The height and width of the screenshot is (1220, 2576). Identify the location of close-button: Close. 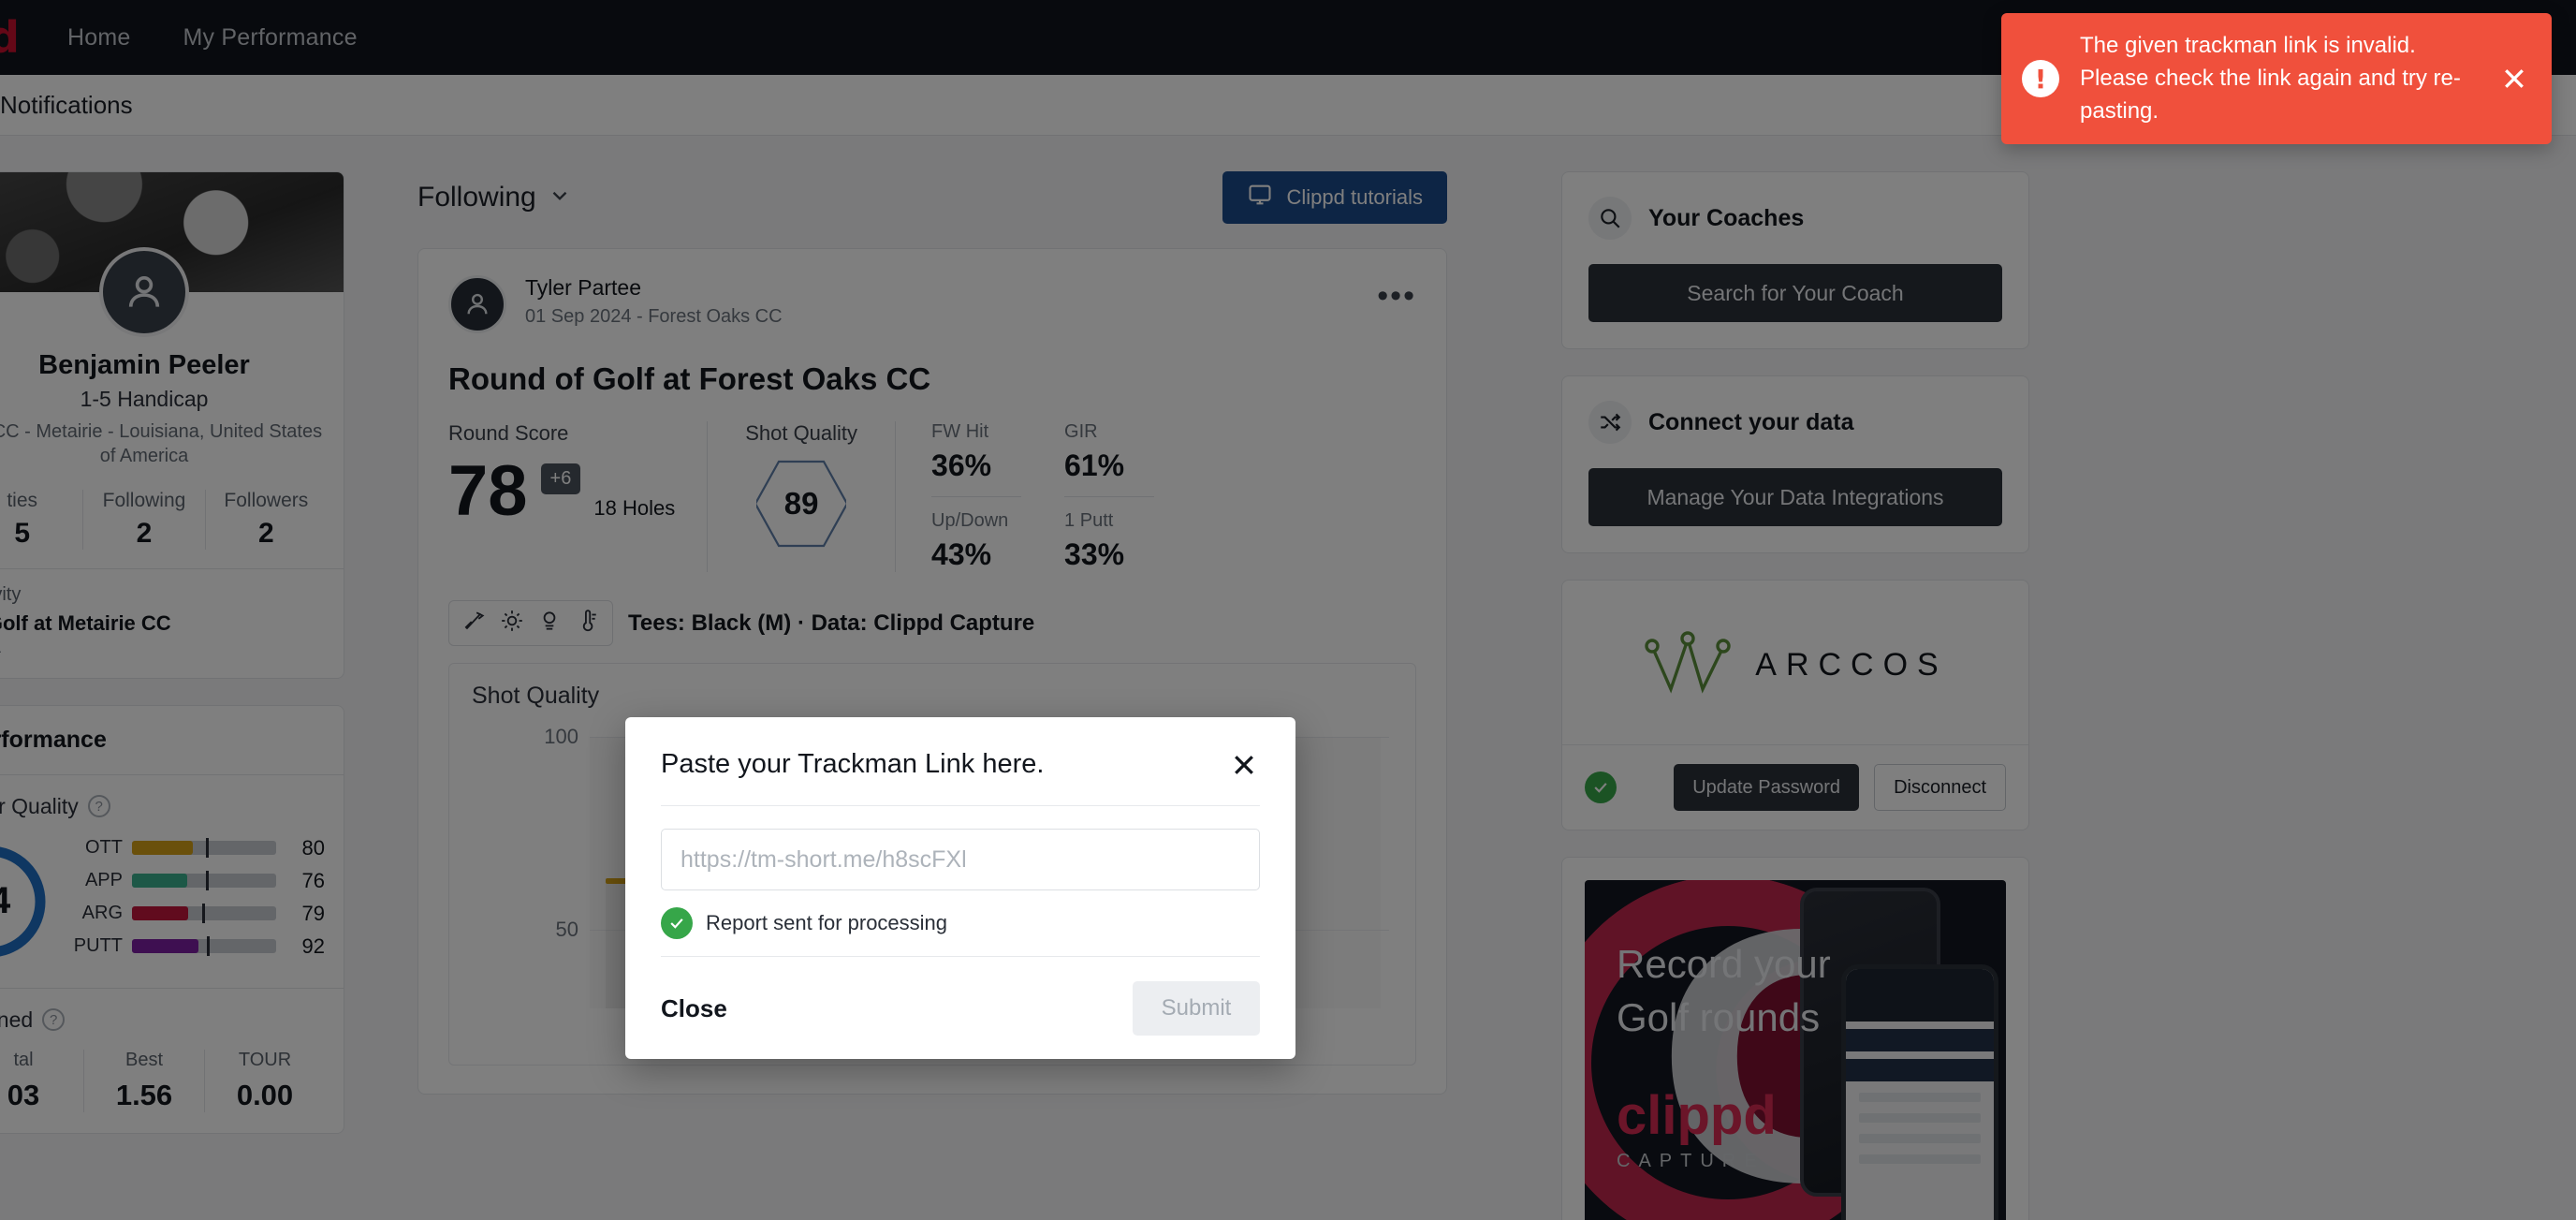
(694, 1008).